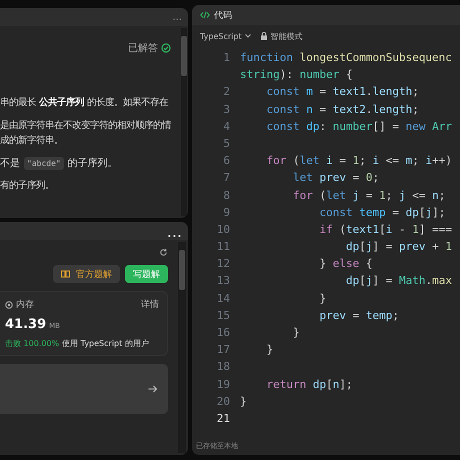 This screenshot has width=460, height=460. Describe the element at coordinates (150, 304) in the screenshot. I see `details-link: 详情` at that location.